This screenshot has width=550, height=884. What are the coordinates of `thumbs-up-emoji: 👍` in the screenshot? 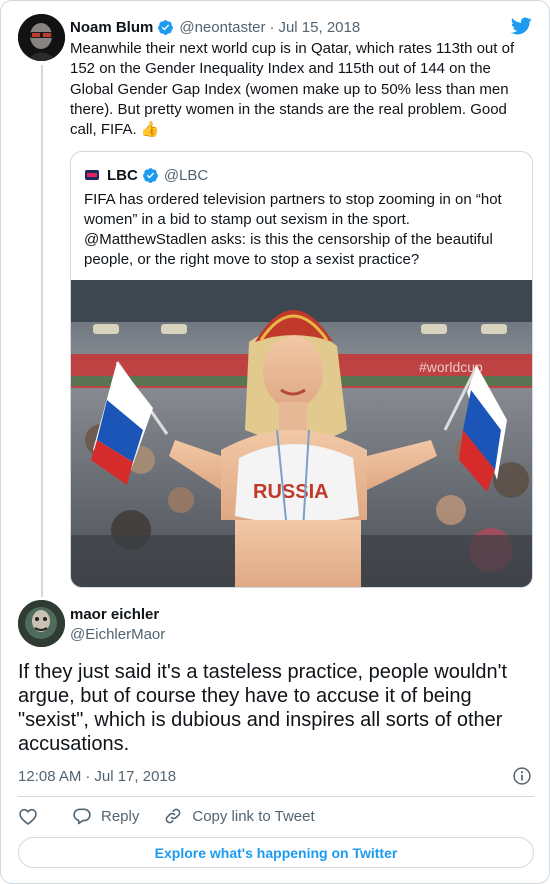 It's located at (150, 130).